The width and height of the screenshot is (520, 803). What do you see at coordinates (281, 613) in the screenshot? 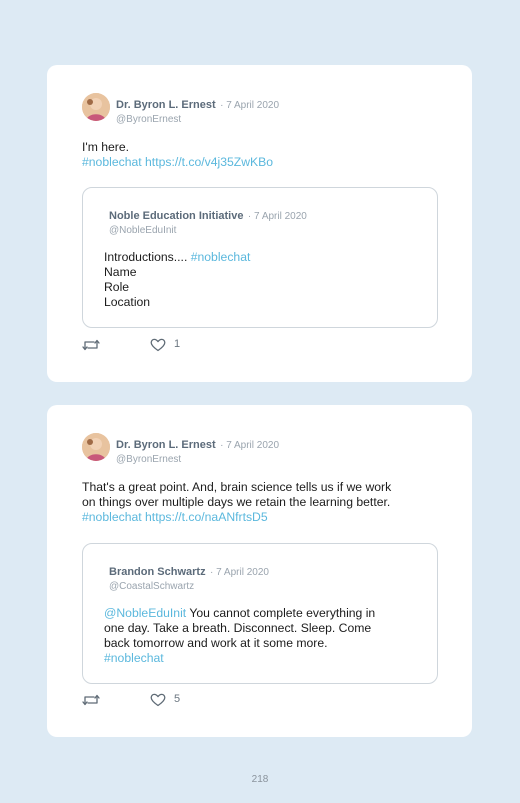
I see `quoted-text-line: You cannot complete everything in` at bounding box center [281, 613].